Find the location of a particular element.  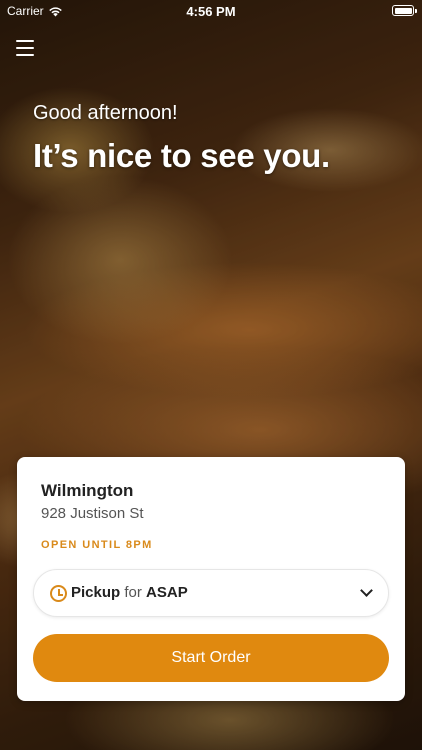

headline-text: It’s nice to see you. is located at coordinates (181, 155).